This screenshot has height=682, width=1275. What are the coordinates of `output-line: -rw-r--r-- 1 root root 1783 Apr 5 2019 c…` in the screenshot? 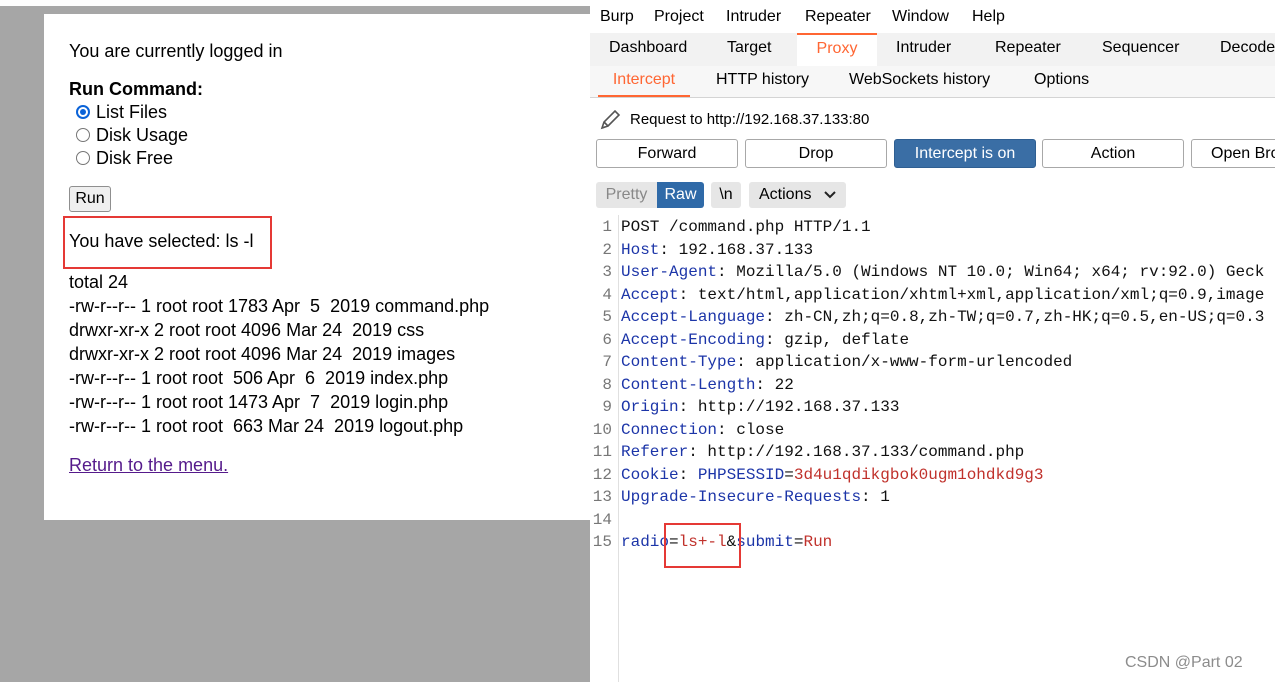 It's located at (279, 306).